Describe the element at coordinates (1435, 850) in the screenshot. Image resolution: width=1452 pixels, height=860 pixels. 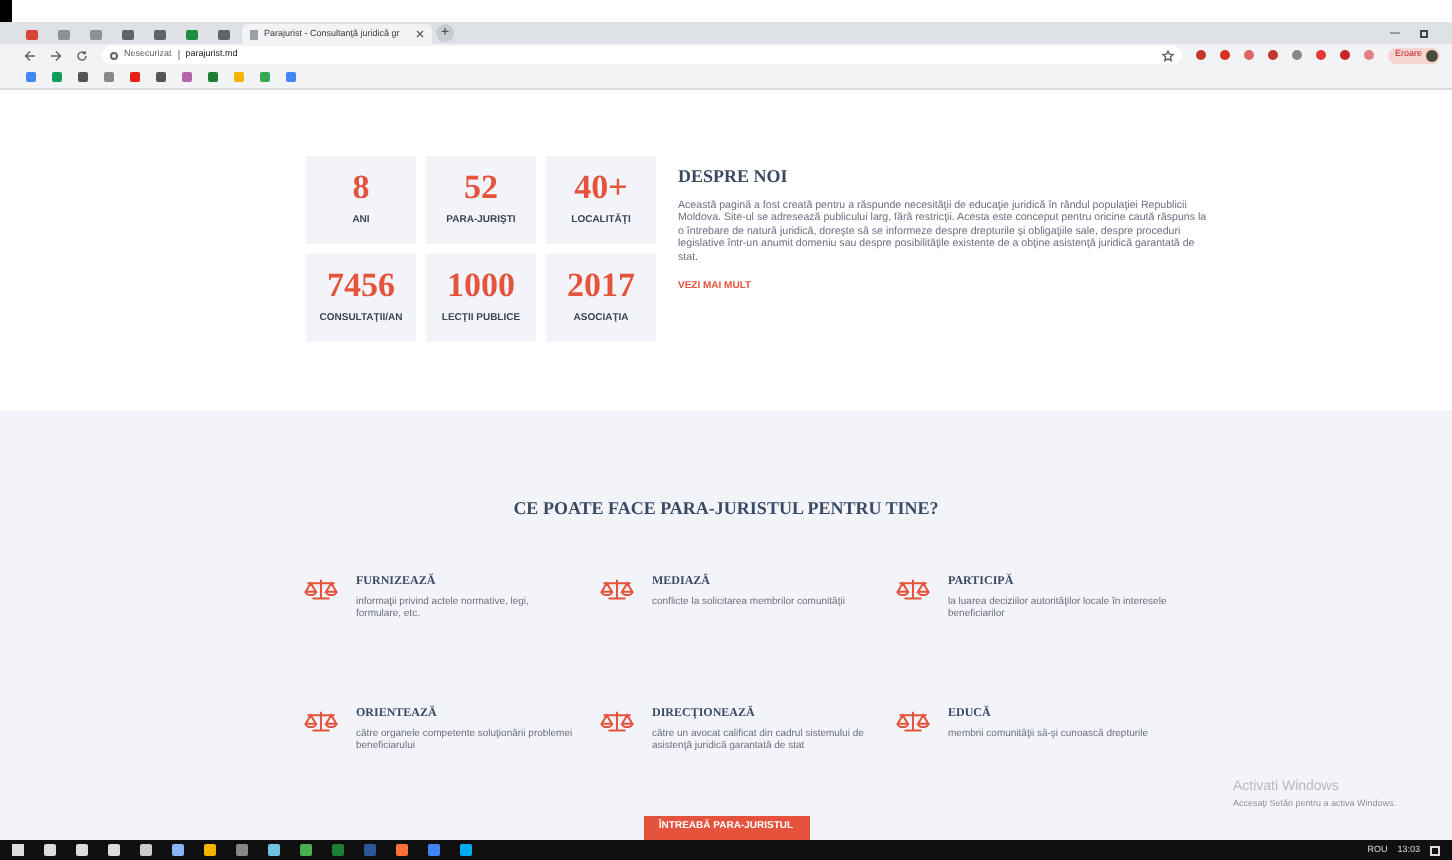
I see `notification-icon` at that location.